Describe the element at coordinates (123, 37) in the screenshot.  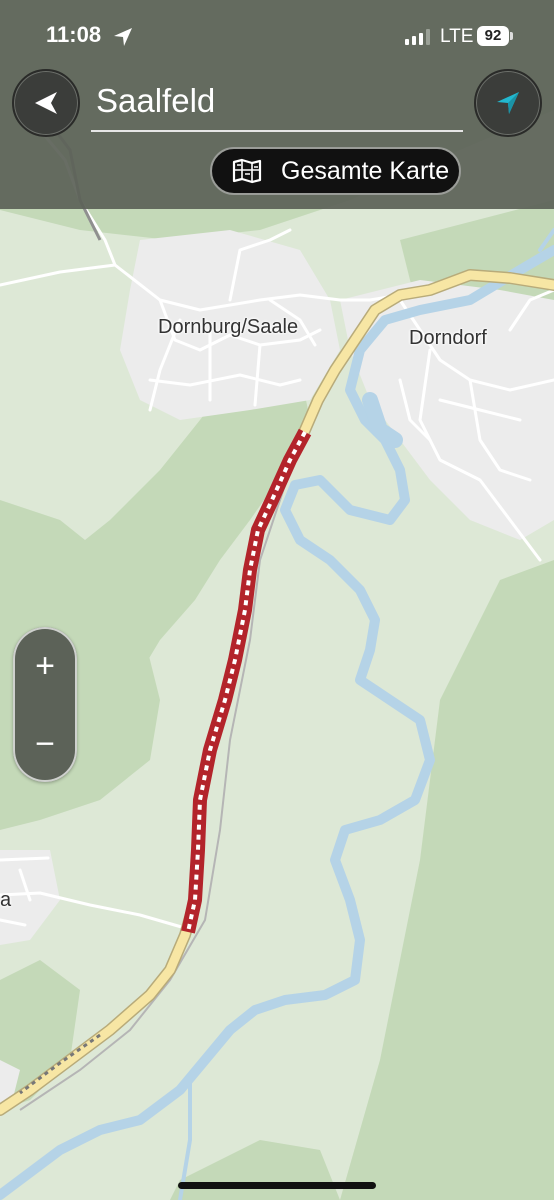
I see `location-arrow-icon` at that location.